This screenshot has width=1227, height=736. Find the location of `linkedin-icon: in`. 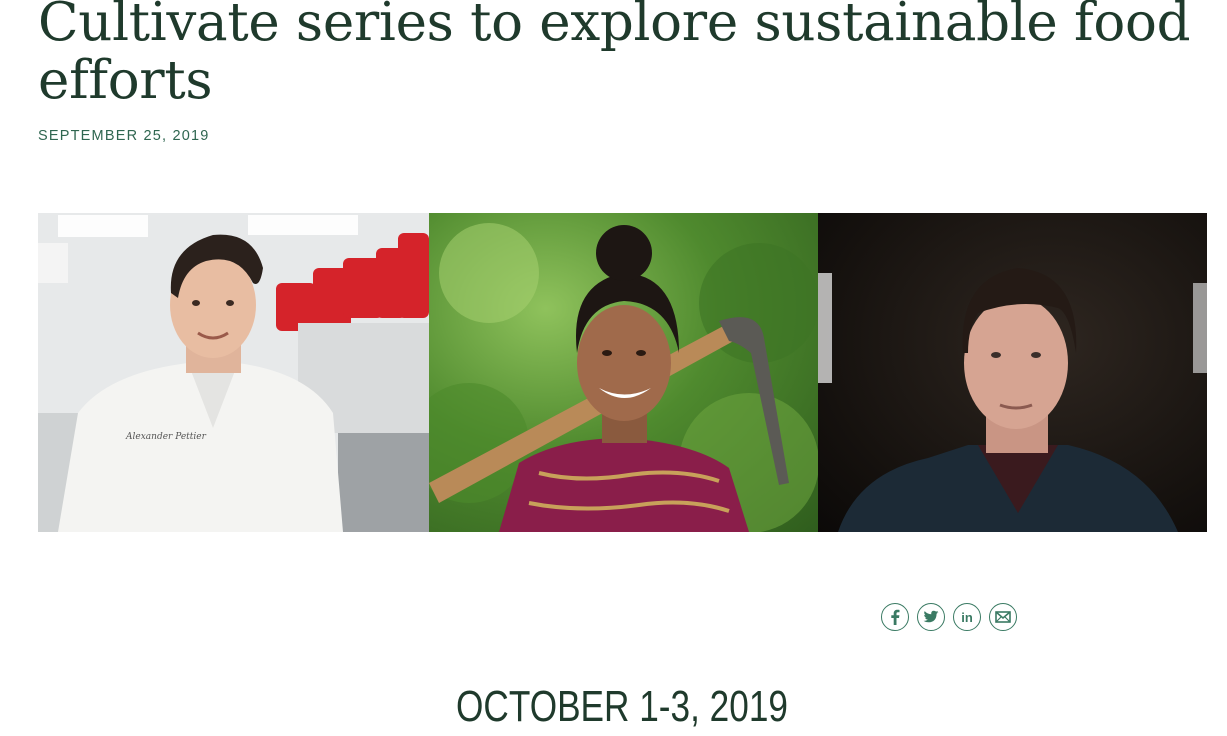

linkedin-icon: in is located at coordinates (967, 617).